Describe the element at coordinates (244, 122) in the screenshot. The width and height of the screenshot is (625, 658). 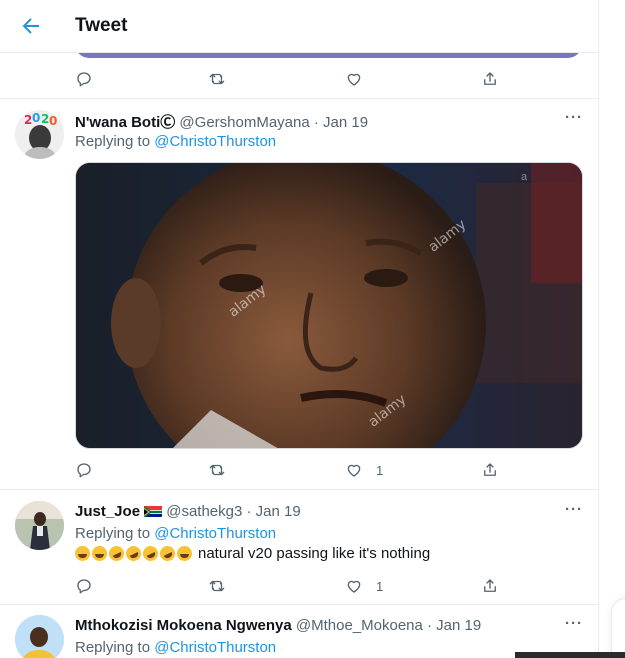
I see `handle: @GershomMayana` at that location.